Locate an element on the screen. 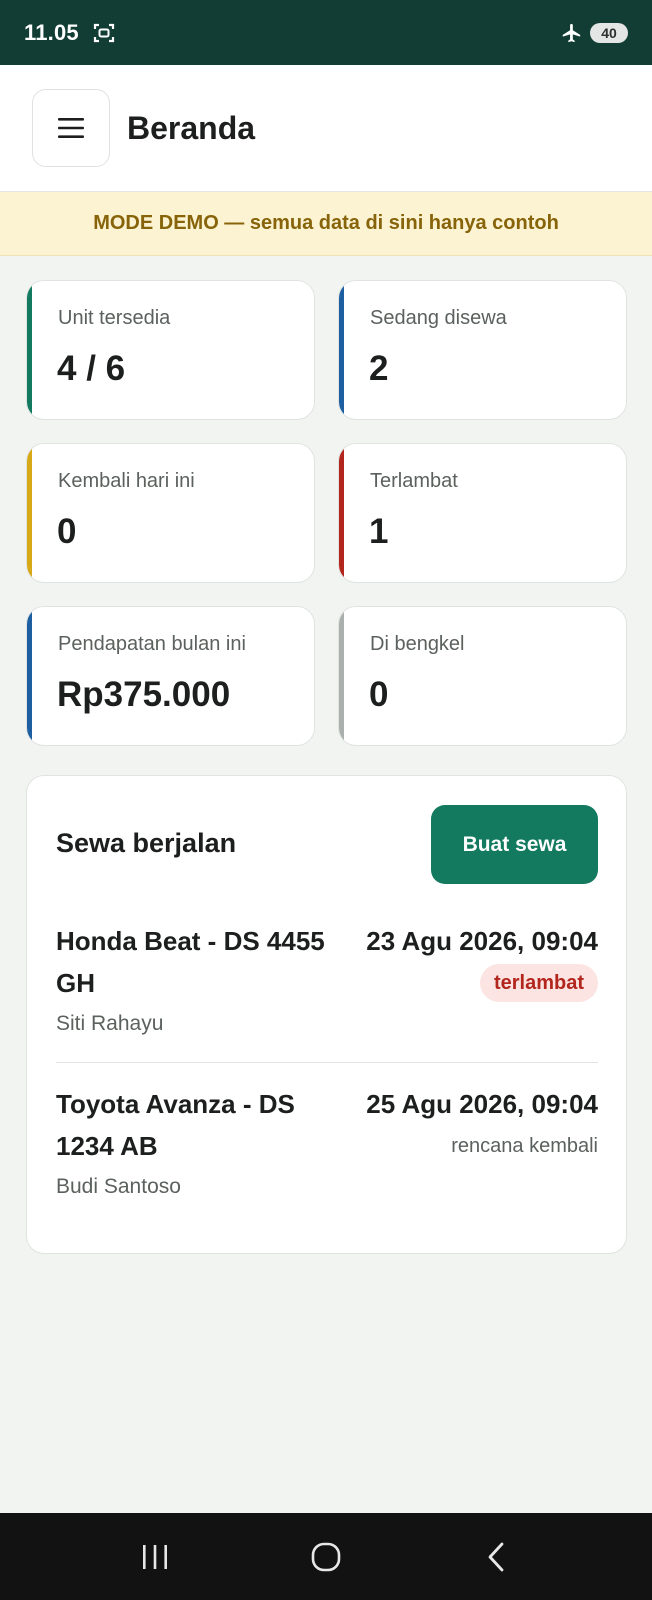  rental-vehicle-name: Honda Beat - DS 4455 GH is located at coordinates (190, 962).